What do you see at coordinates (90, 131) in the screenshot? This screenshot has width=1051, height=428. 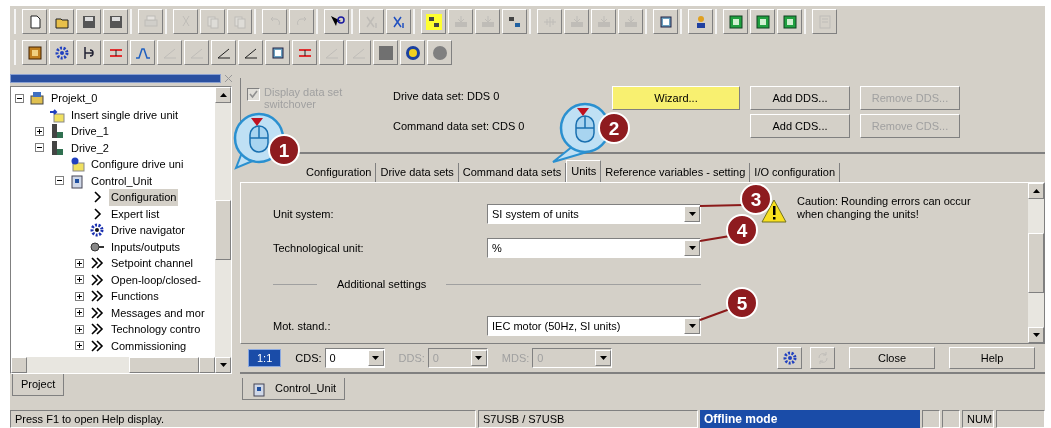 I see `tree-item: Drive_1` at bounding box center [90, 131].